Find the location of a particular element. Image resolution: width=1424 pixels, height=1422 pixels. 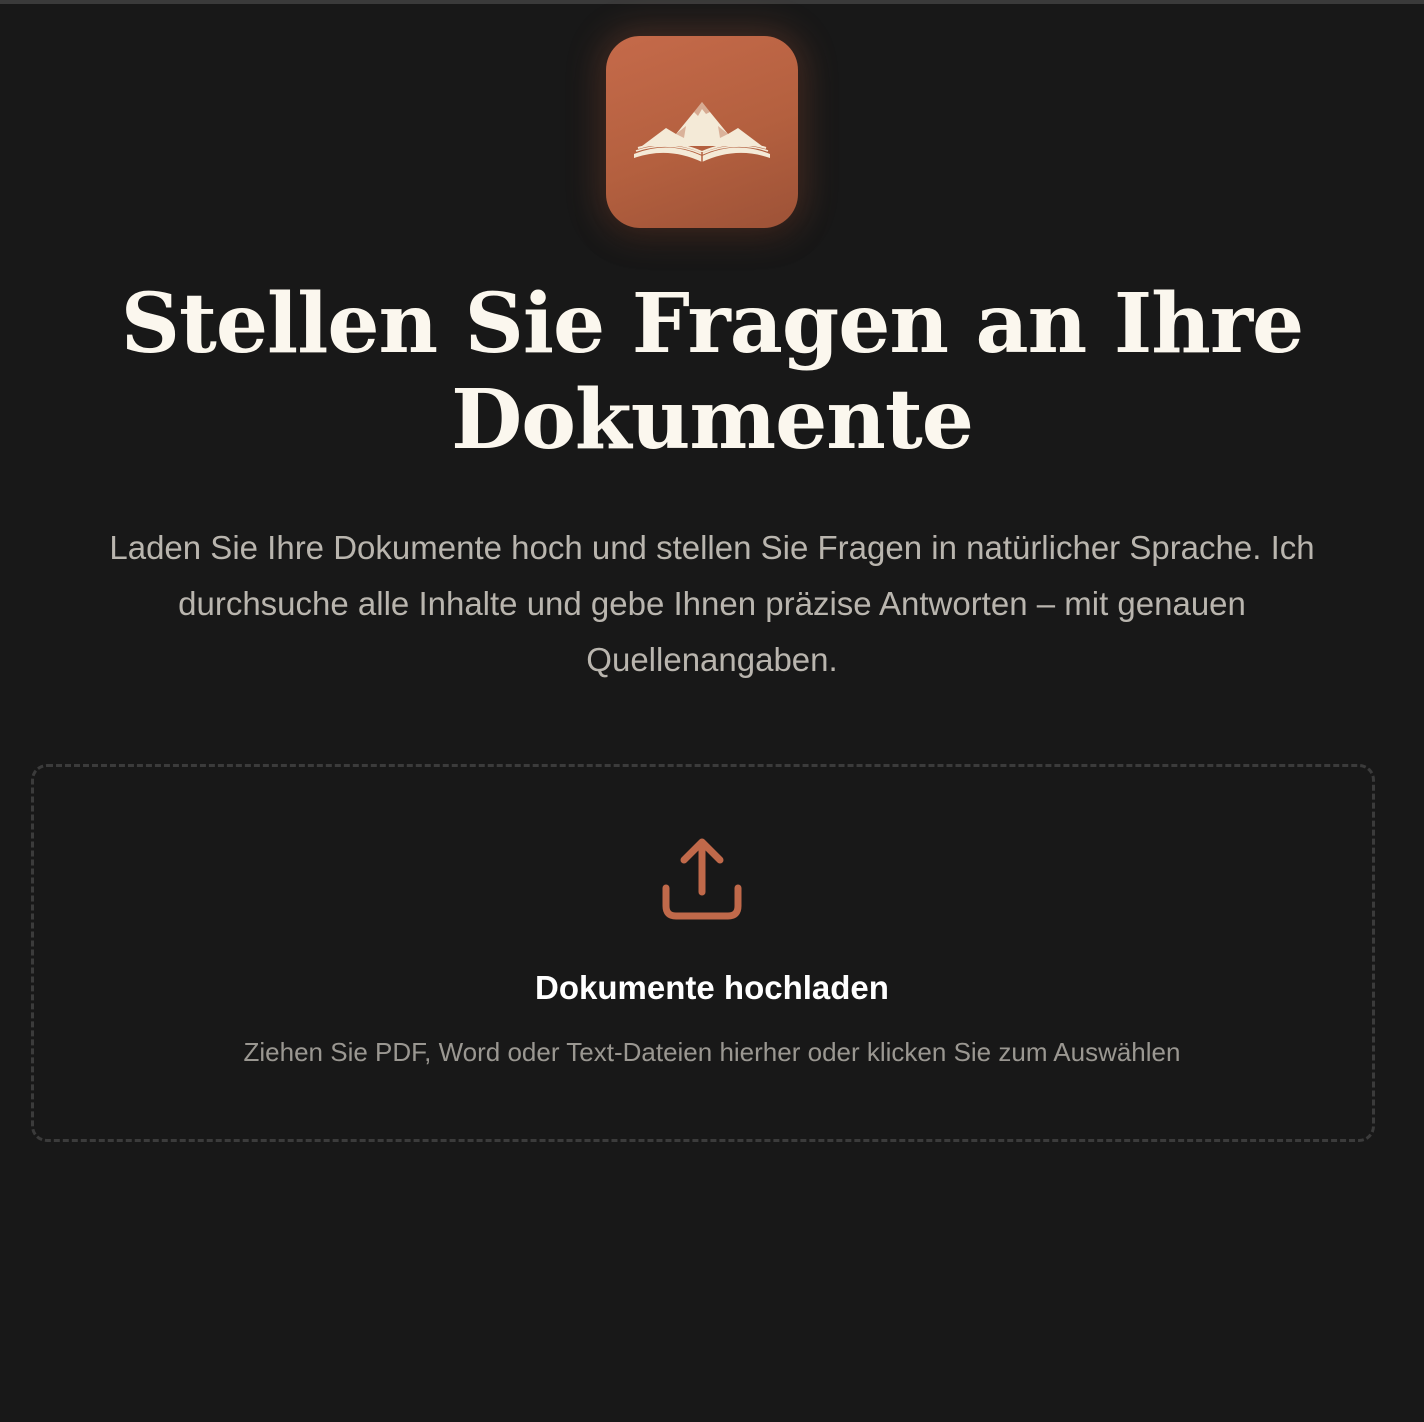

upload-title: Dokumente hochladen is located at coordinates (712, 987).